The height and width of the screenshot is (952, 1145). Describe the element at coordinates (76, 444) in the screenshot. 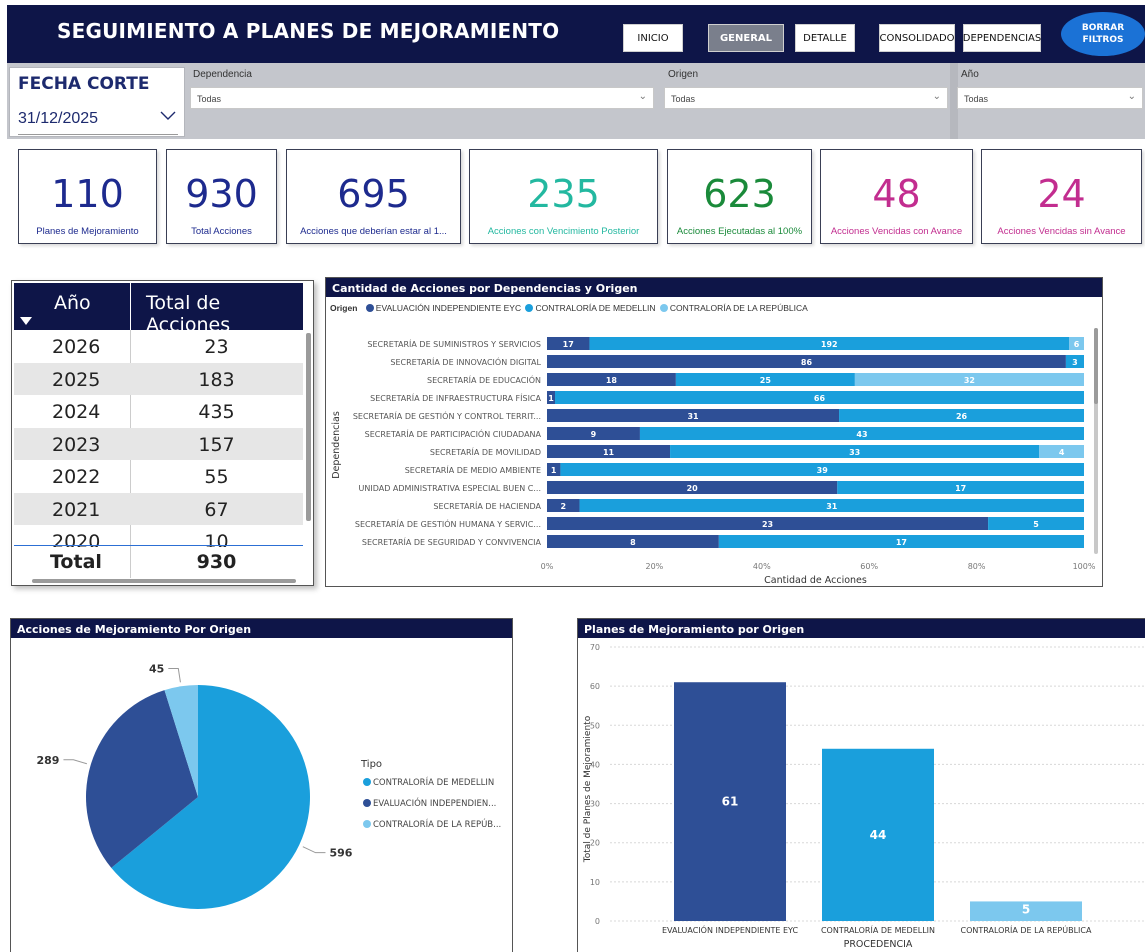

I see `year-cell: 2023` at that location.